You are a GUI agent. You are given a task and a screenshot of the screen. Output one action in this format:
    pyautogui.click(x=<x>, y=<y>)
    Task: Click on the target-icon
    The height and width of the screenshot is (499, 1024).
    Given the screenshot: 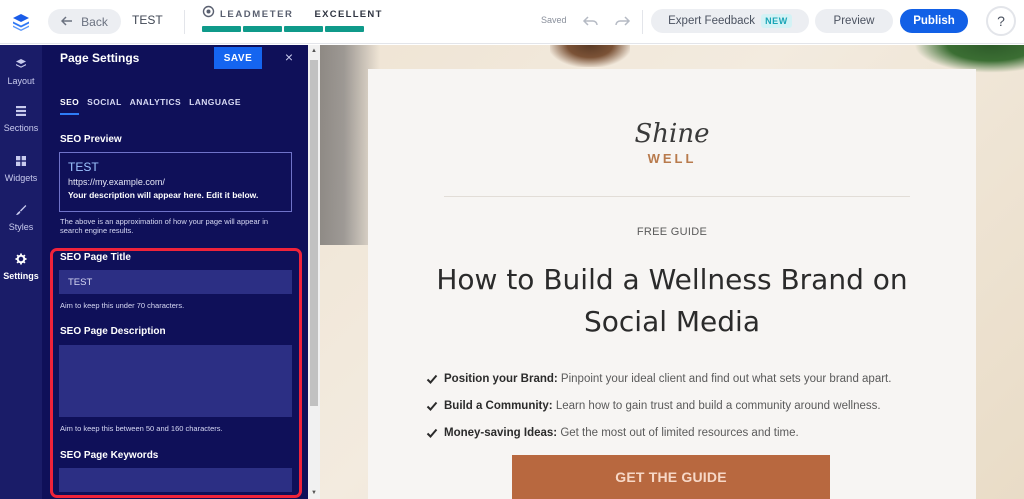 What is the action you would take?
    pyautogui.click(x=208, y=14)
    